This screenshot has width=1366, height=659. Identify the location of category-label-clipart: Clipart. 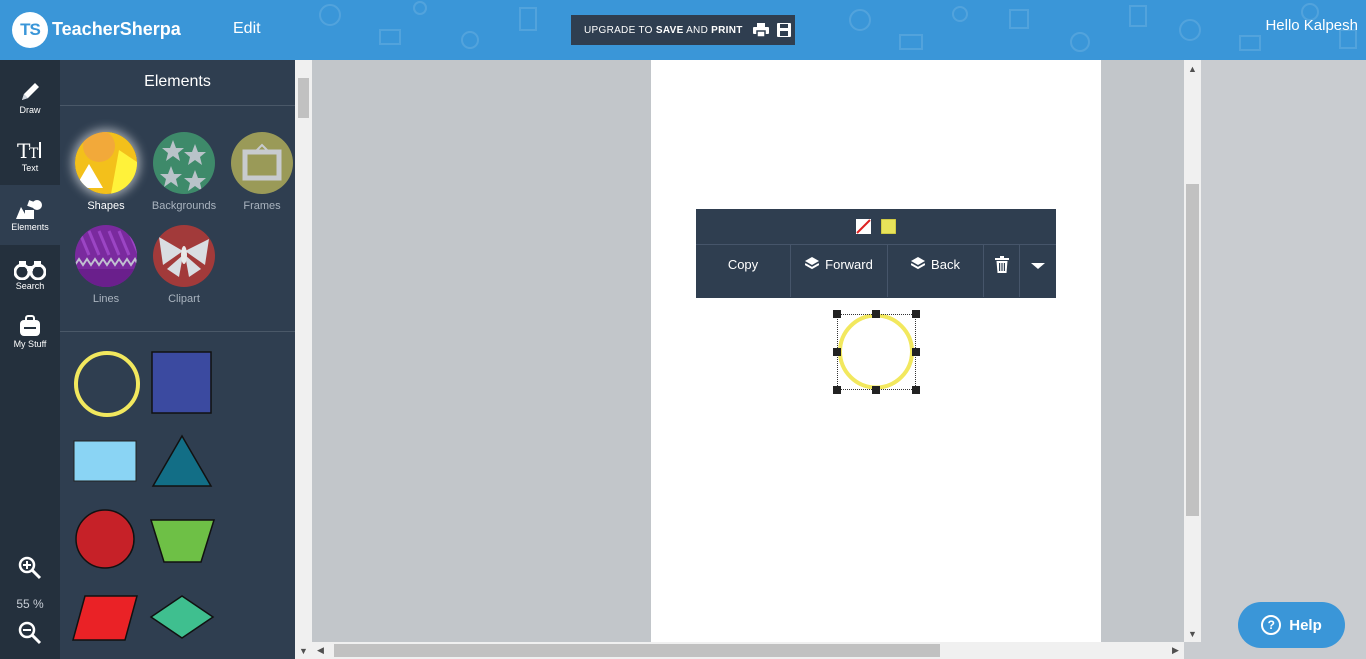
(184, 299).